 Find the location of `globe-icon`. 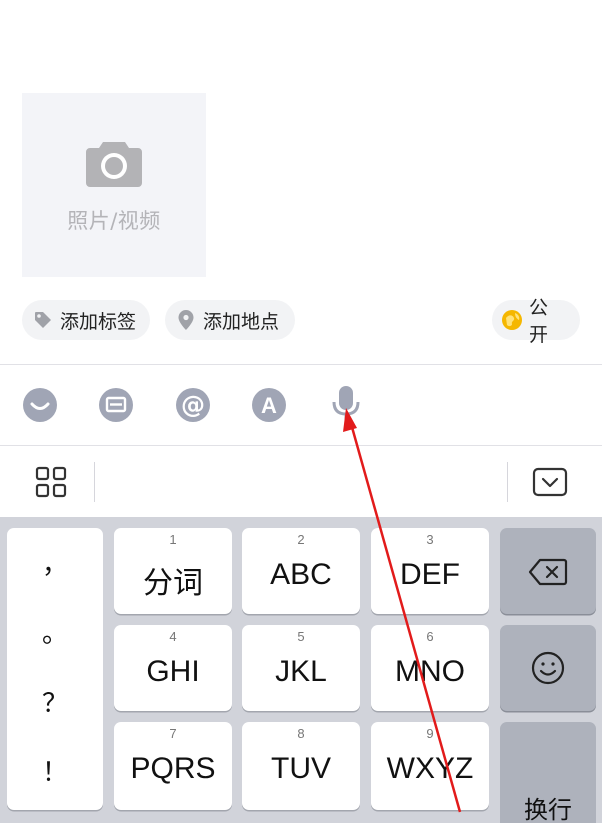

globe-icon is located at coordinates (512, 320).